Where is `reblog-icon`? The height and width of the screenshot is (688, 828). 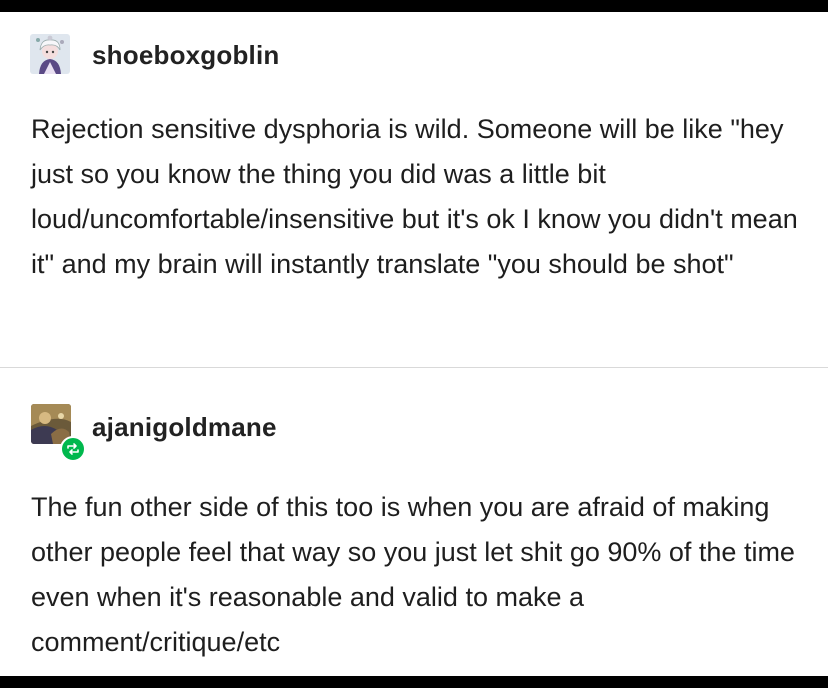 reblog-icon is located at coordinates (73, 449).